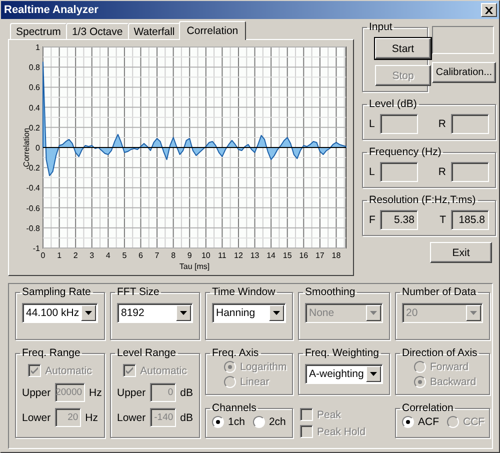  I want to click on group-label: Input, so click(381, 27).